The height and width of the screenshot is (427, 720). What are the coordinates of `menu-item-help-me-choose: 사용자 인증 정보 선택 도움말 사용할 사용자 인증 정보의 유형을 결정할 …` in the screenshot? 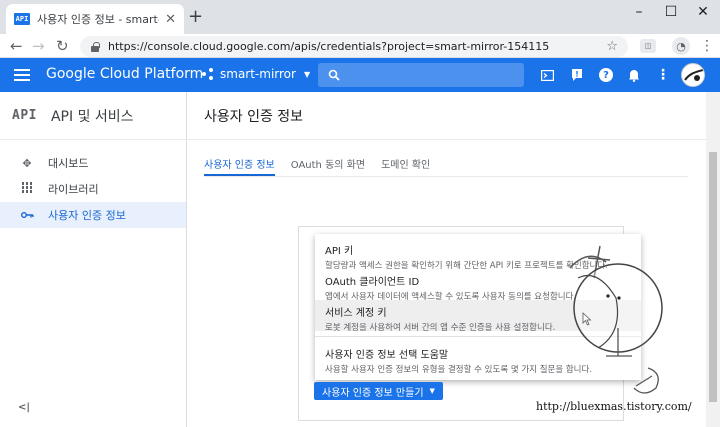 It's located at (478, 358).